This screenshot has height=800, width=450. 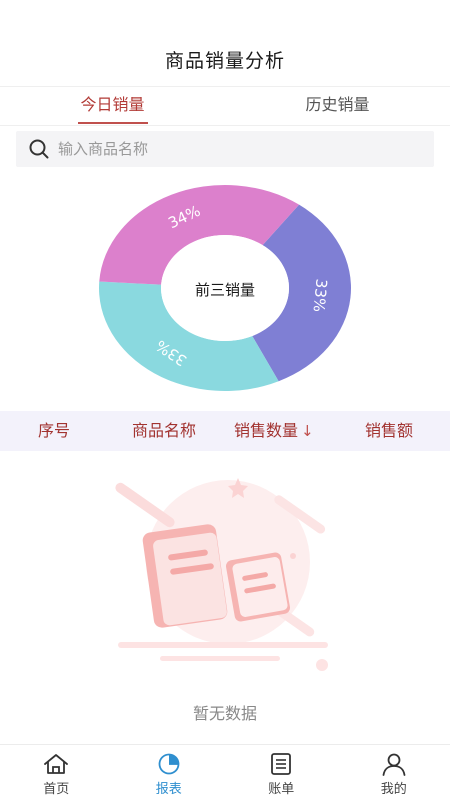 What do you see at coordinates (56, 764) in the screenshot?
I see `home-icon` at bounding box center [56, 764].